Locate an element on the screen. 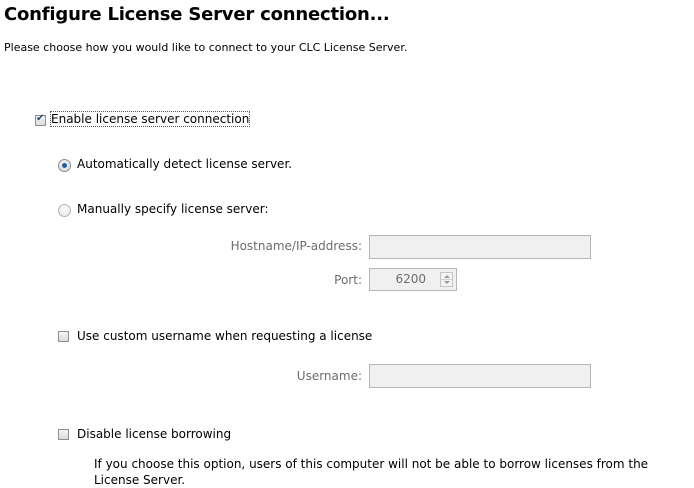 The image size is (694, 488). auto-detect-label: Automatically detect license server. is located at coordinates (184, 164).